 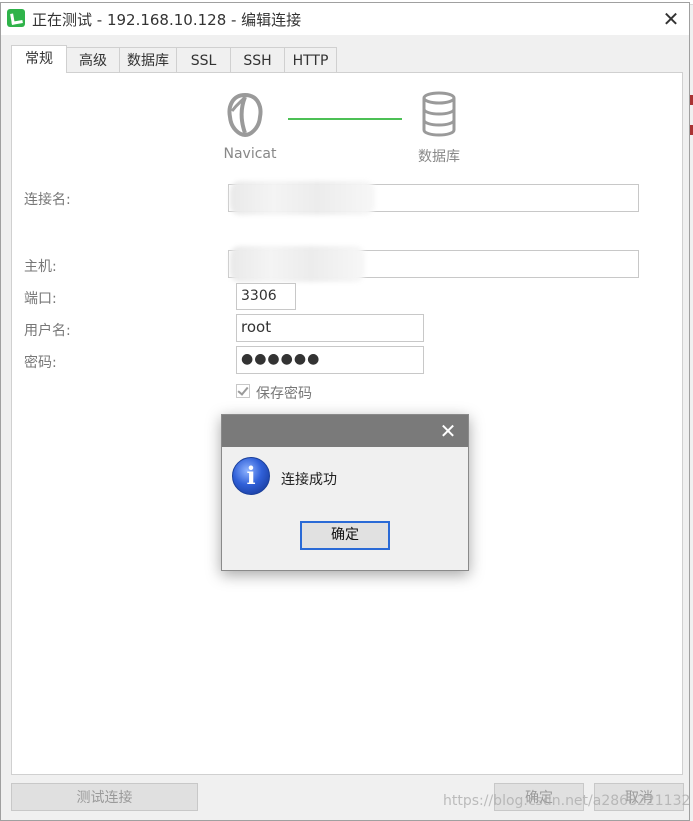 I want to click on dialog-title-bar: ✕, so click(x=345, y=431).